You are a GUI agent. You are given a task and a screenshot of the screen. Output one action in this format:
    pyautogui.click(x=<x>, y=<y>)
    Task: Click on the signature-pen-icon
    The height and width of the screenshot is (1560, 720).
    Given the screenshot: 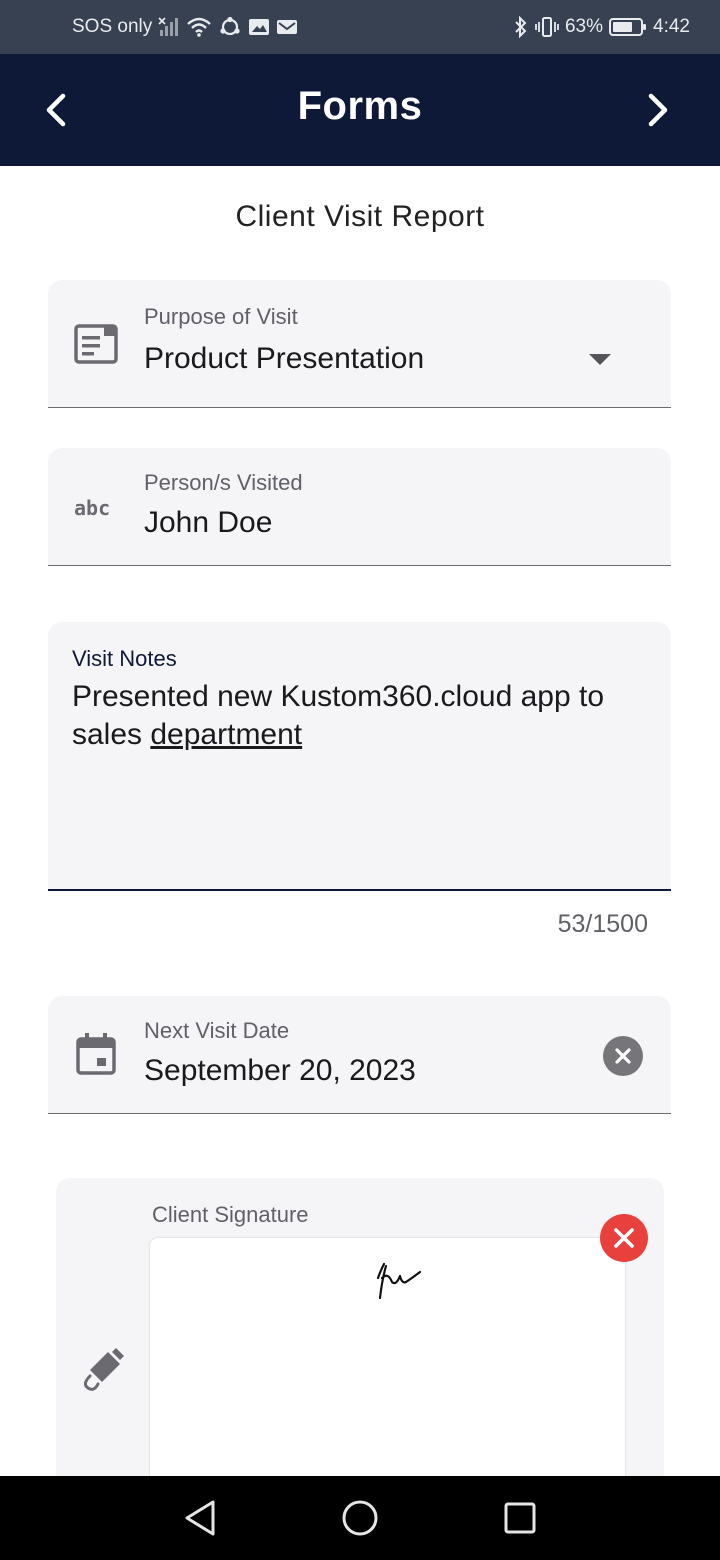 What is the action you would take?
    pyautogui.click(x=104, y=1372)
    